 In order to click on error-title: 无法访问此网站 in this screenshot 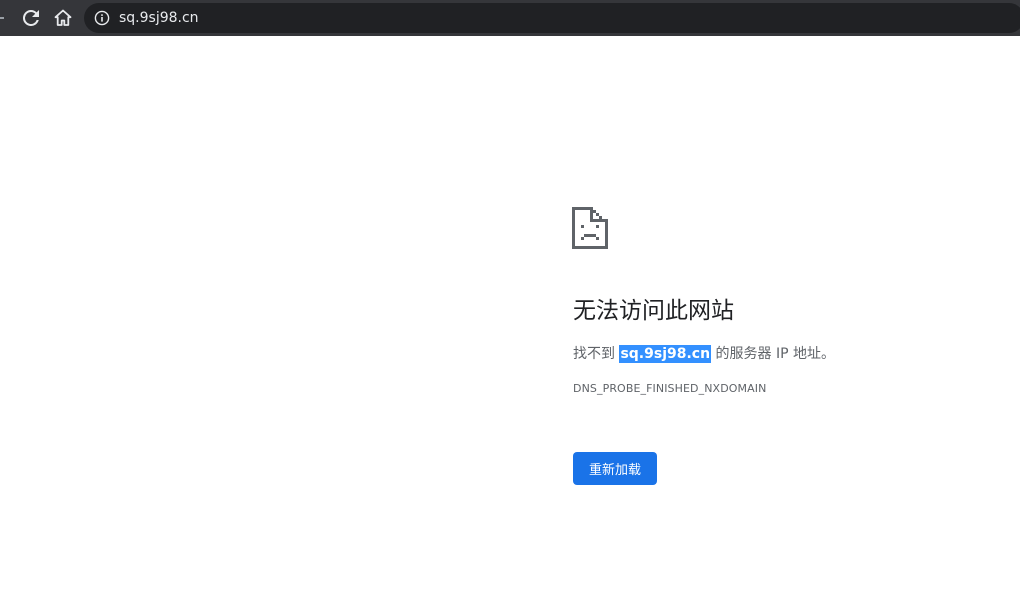, I will do `click(653, 311)`.